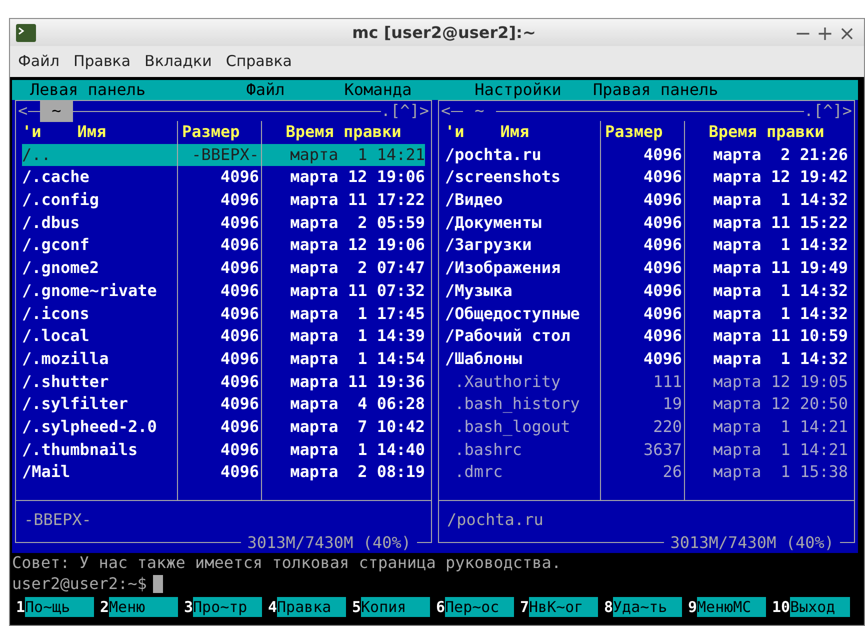  Describe the element at coordinates (56, 176) in the screenshot. I see `file-name: /.cache` at that location.